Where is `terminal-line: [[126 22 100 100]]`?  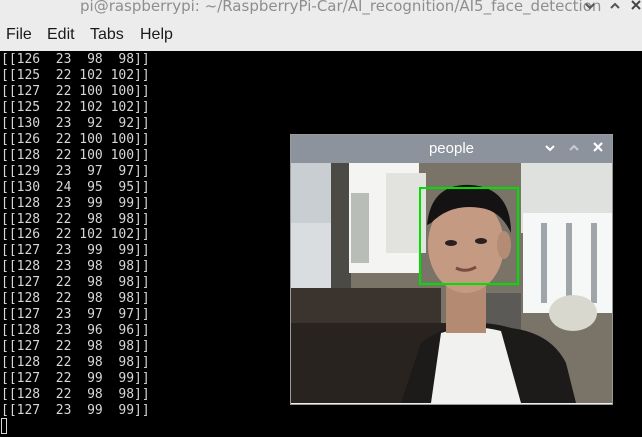
terminal-line: [[126 22 100 100]] is located at coordinates (75, 139).